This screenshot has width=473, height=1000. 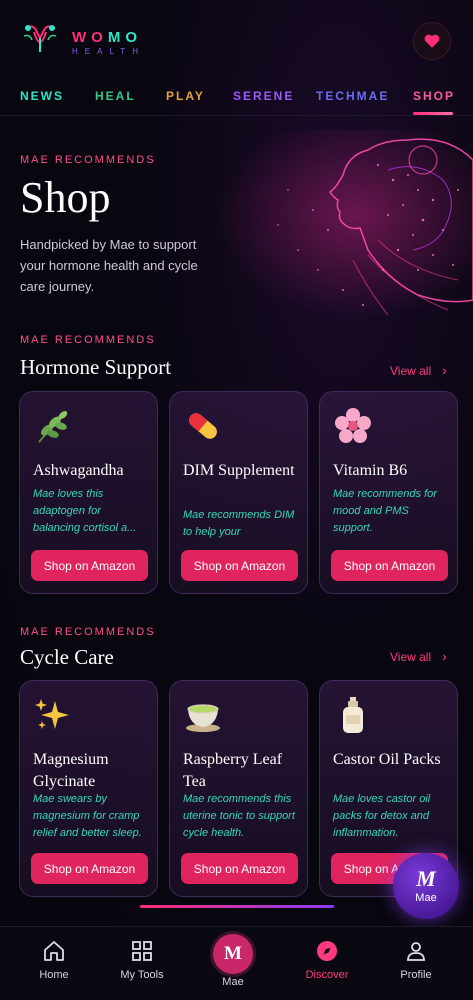 What do you see at coordinates (53, 427) in the screenshot?
I see `herb-icon` at bounding box center [53, 427].